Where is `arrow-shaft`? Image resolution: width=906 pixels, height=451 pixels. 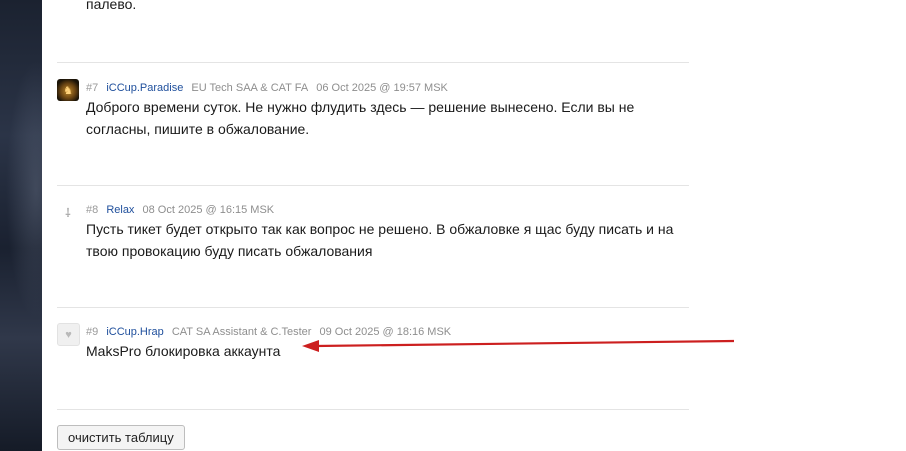 arrow-shaft is located at coordinates (525, 343).